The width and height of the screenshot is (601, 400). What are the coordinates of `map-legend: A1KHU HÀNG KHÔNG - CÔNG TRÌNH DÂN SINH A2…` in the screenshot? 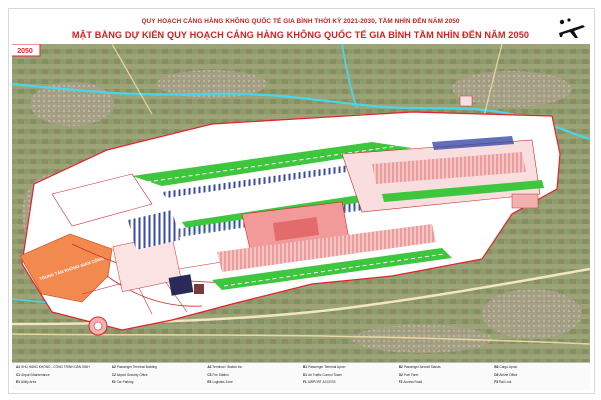 It's located at (301, 376).